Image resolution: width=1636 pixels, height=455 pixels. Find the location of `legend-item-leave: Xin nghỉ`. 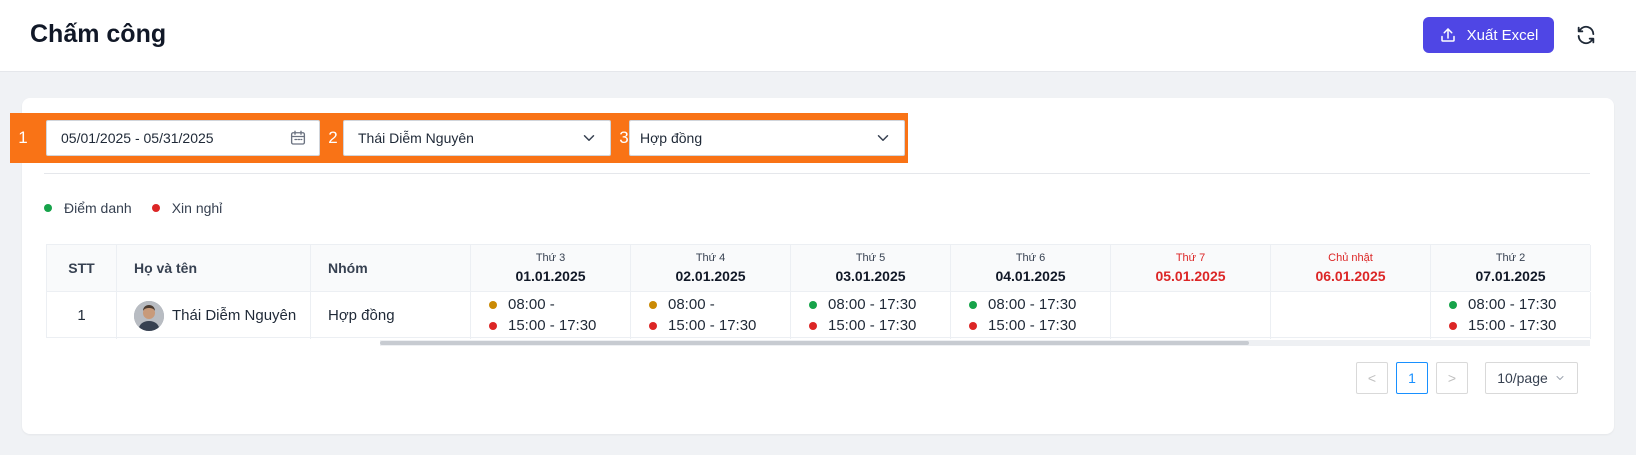

legend-item-leave: Xin nghỉ is located at coordinates (187, 208).